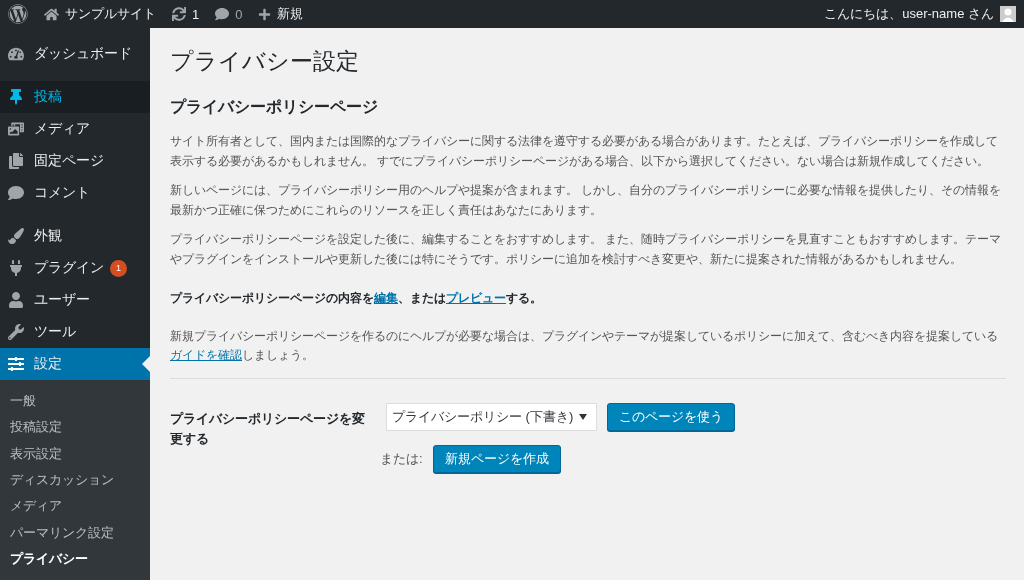 Image resolution: width=1024 pixels, height=580 pixels. I want to click on text-link: ガイドを確認, so click(206, 355).